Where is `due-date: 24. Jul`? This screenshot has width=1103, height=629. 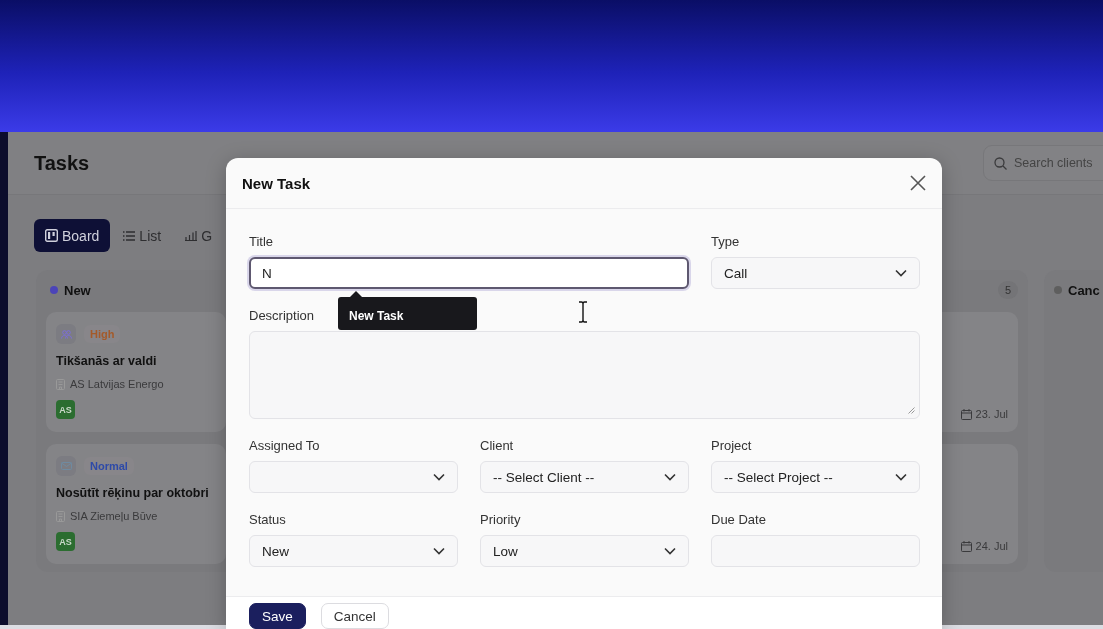
due-date: 24. Jul is located at coordinates (991, 546).